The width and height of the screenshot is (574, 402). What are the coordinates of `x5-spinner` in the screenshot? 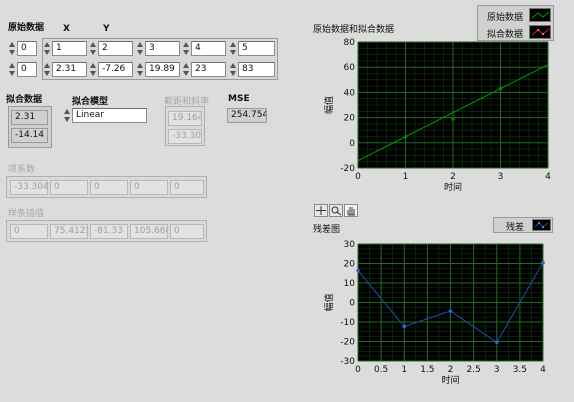 It's located at (233, 48).